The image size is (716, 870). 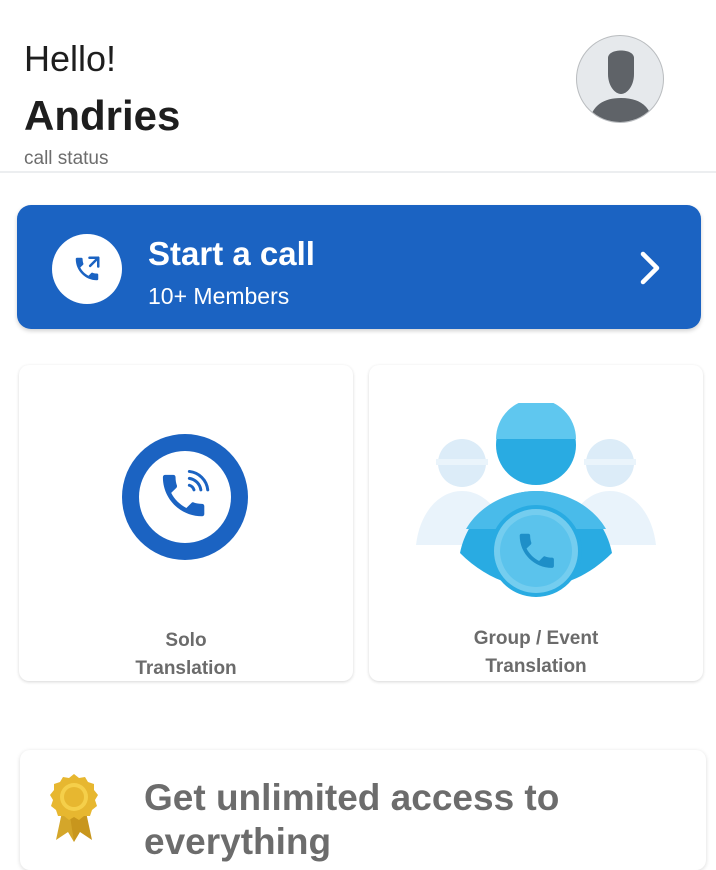 I want to click on solo-card-label-line1: Solo, so click(x=186, y=640).